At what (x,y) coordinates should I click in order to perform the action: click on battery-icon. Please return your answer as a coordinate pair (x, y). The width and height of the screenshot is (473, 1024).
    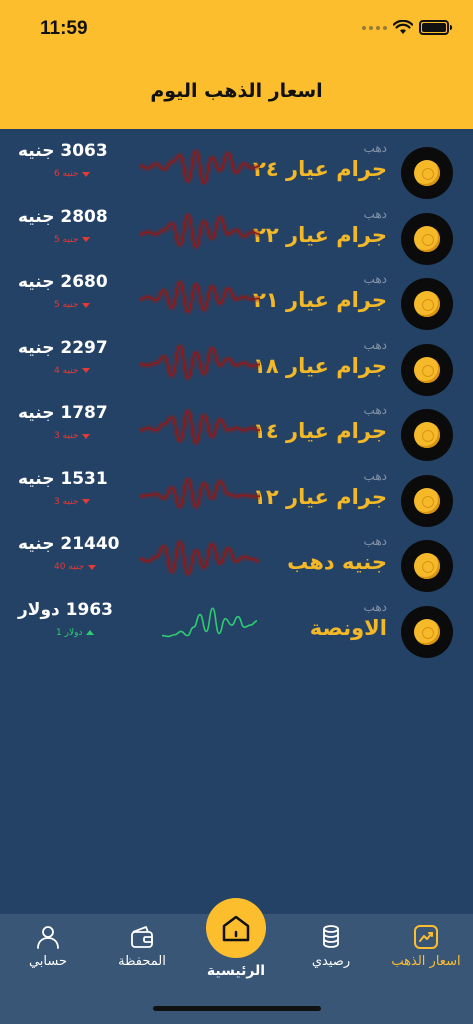
    Looking at the image, I should click on (435, 27).